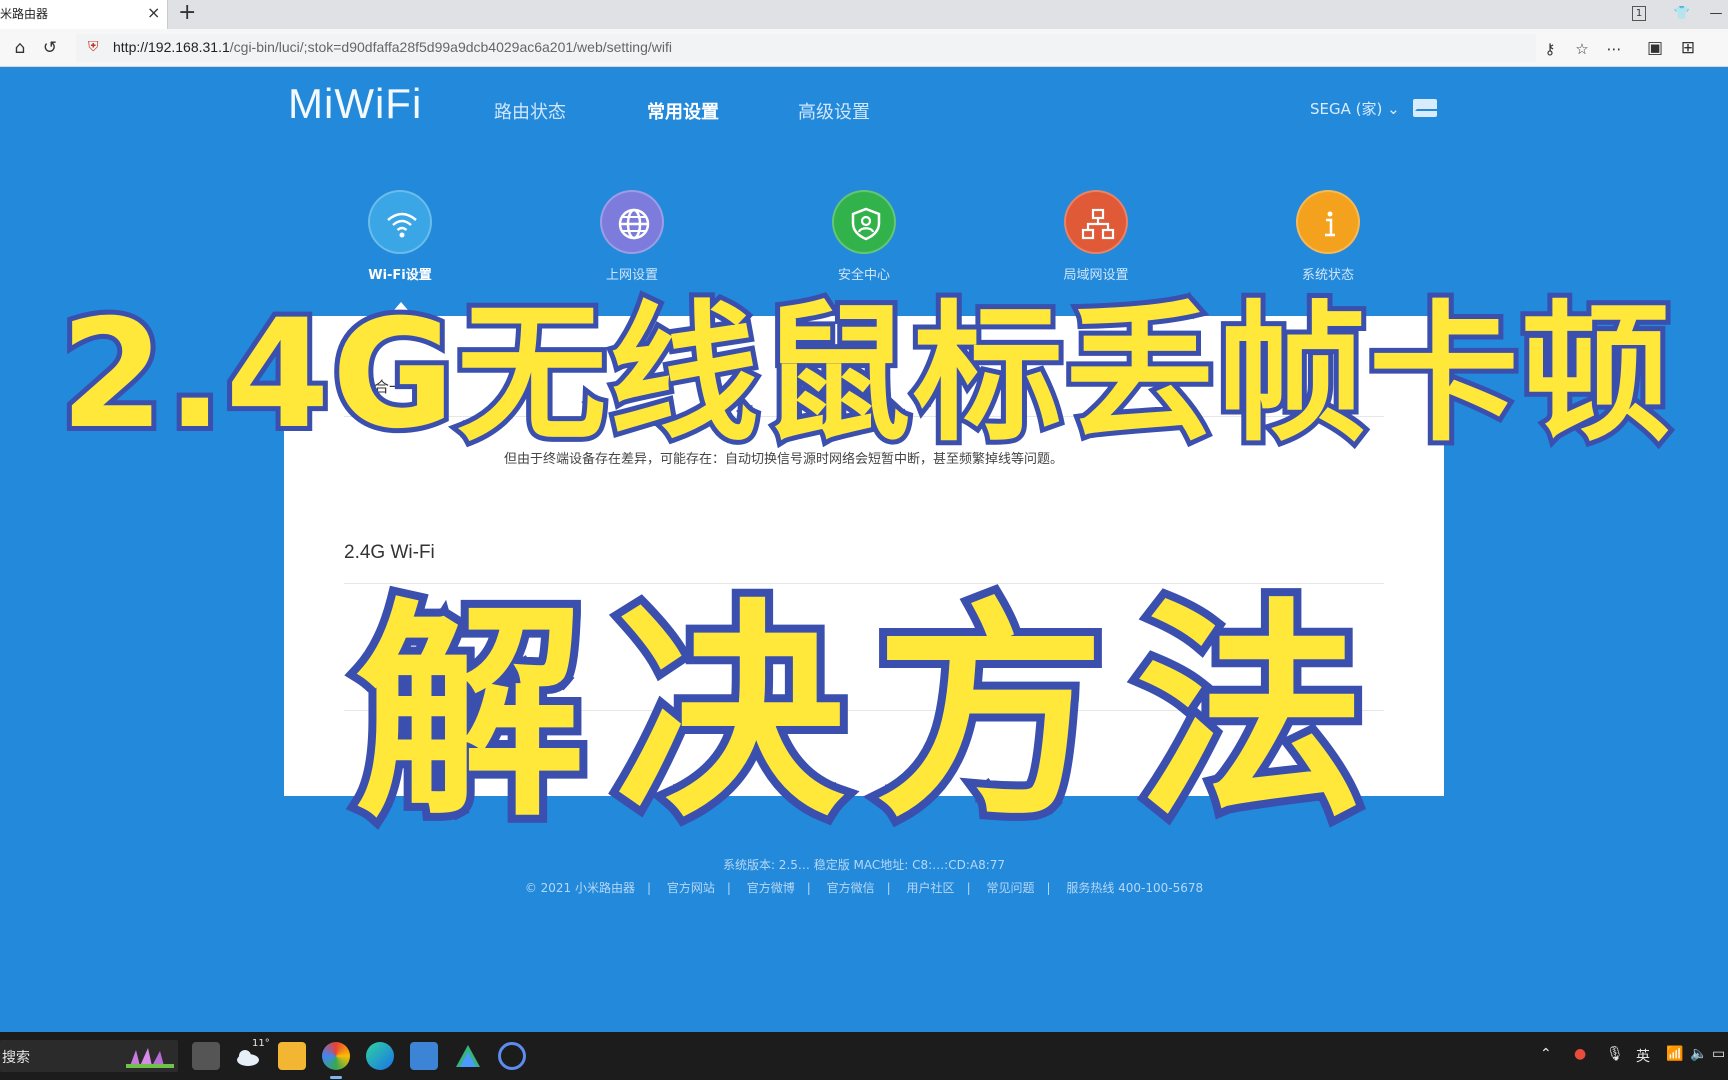  Describe the element at coordinates (851, 888) in the screenshot. I see `footer-link-wechat: 官方微信` at that location.